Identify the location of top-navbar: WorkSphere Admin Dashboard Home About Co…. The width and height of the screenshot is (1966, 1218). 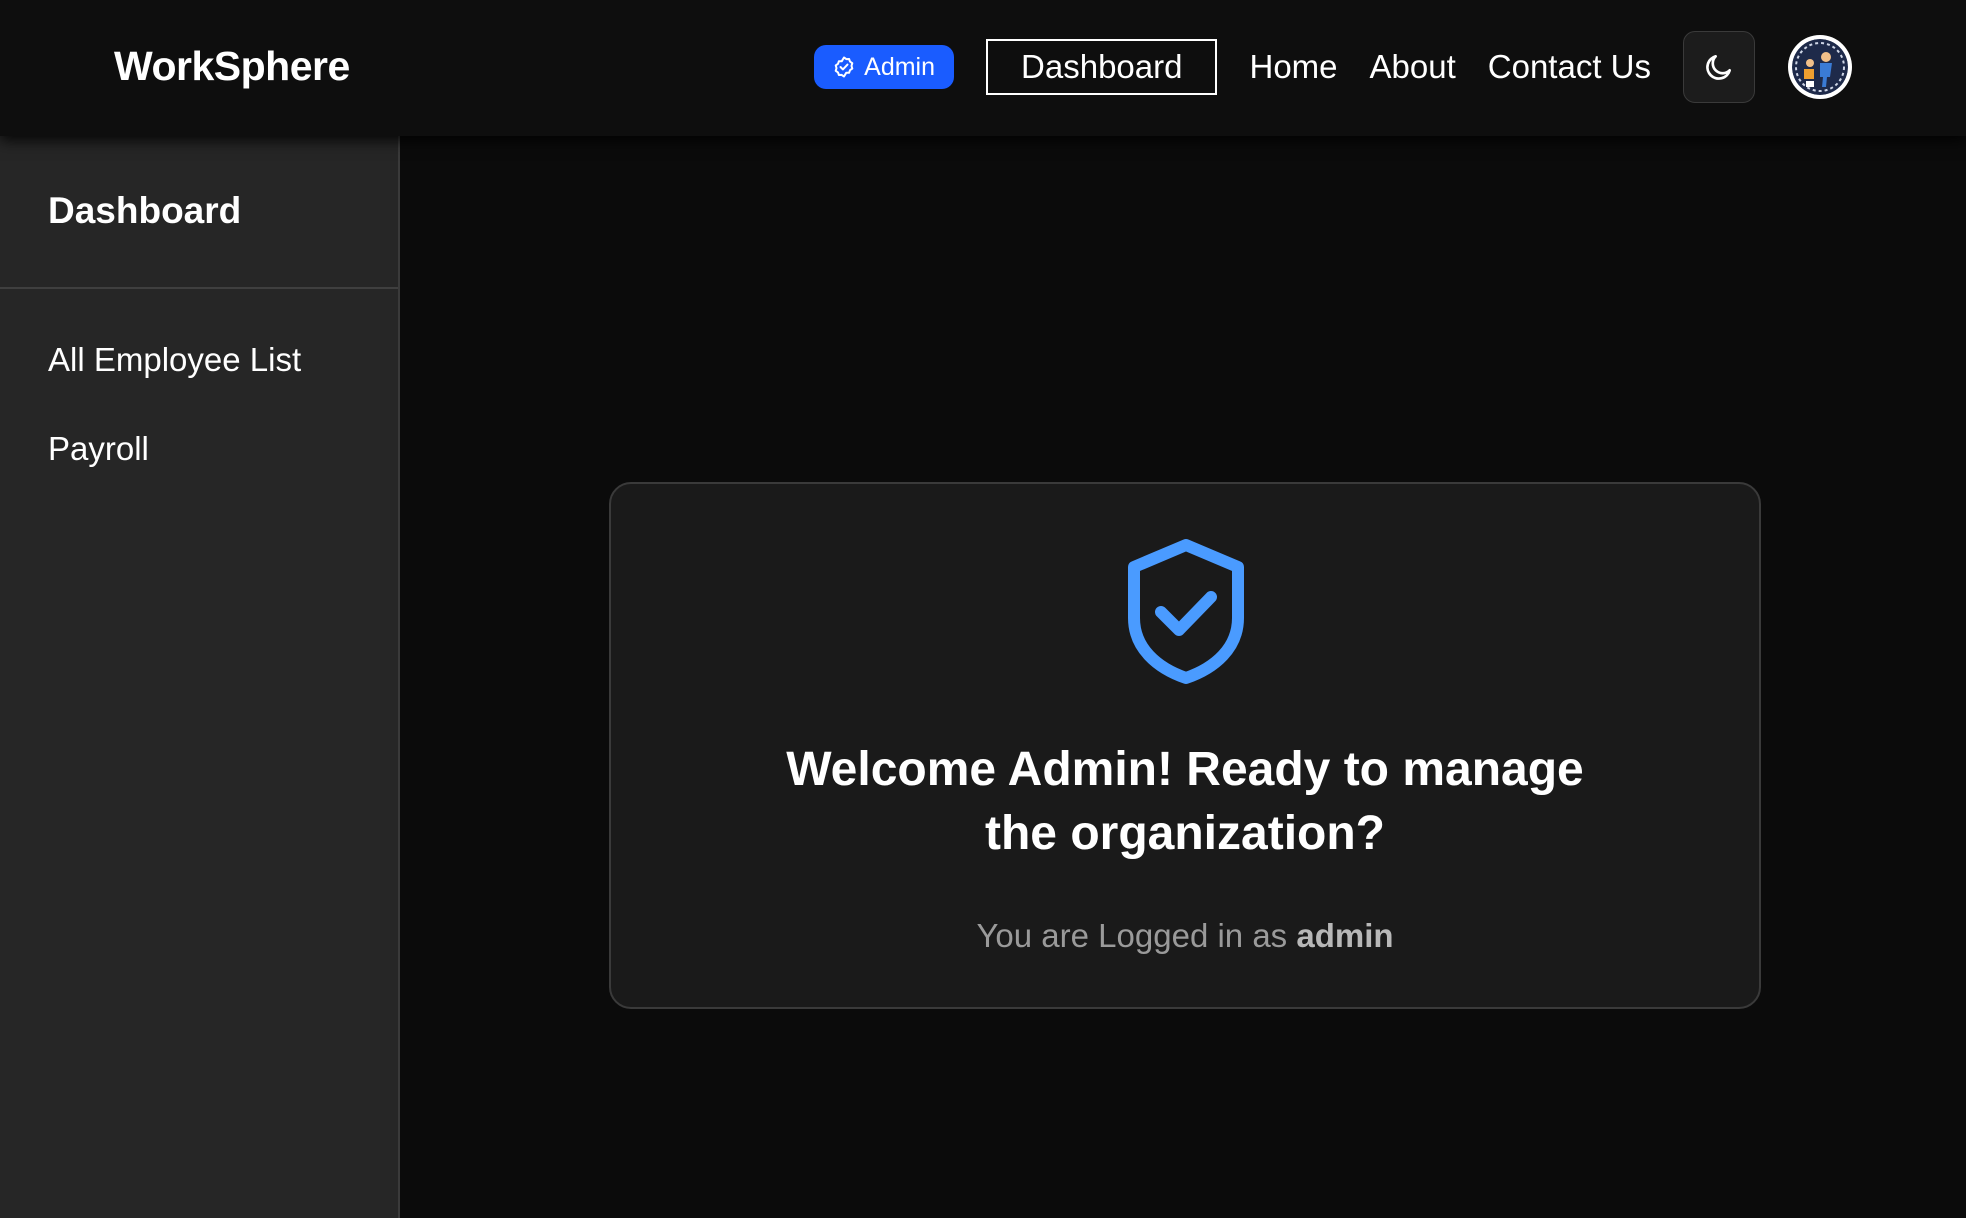
(983, 68).